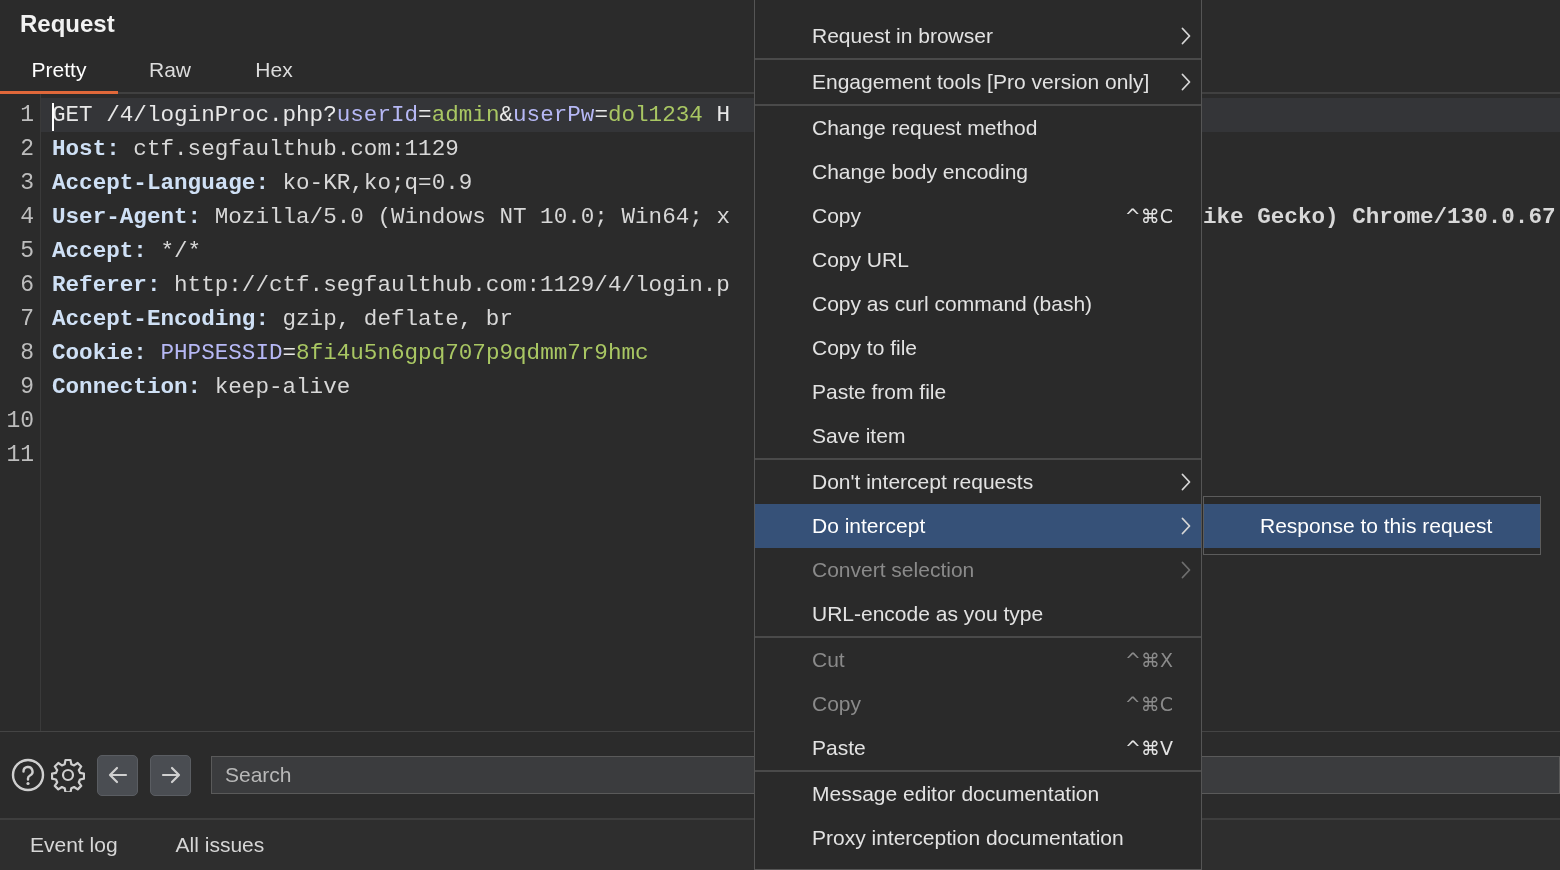 The height and width of the screenshot is (870, 1560). Describe the element at coordinates (201, 387) in the screenshot. I see `code-line: Connection: keep-alive` at that location.